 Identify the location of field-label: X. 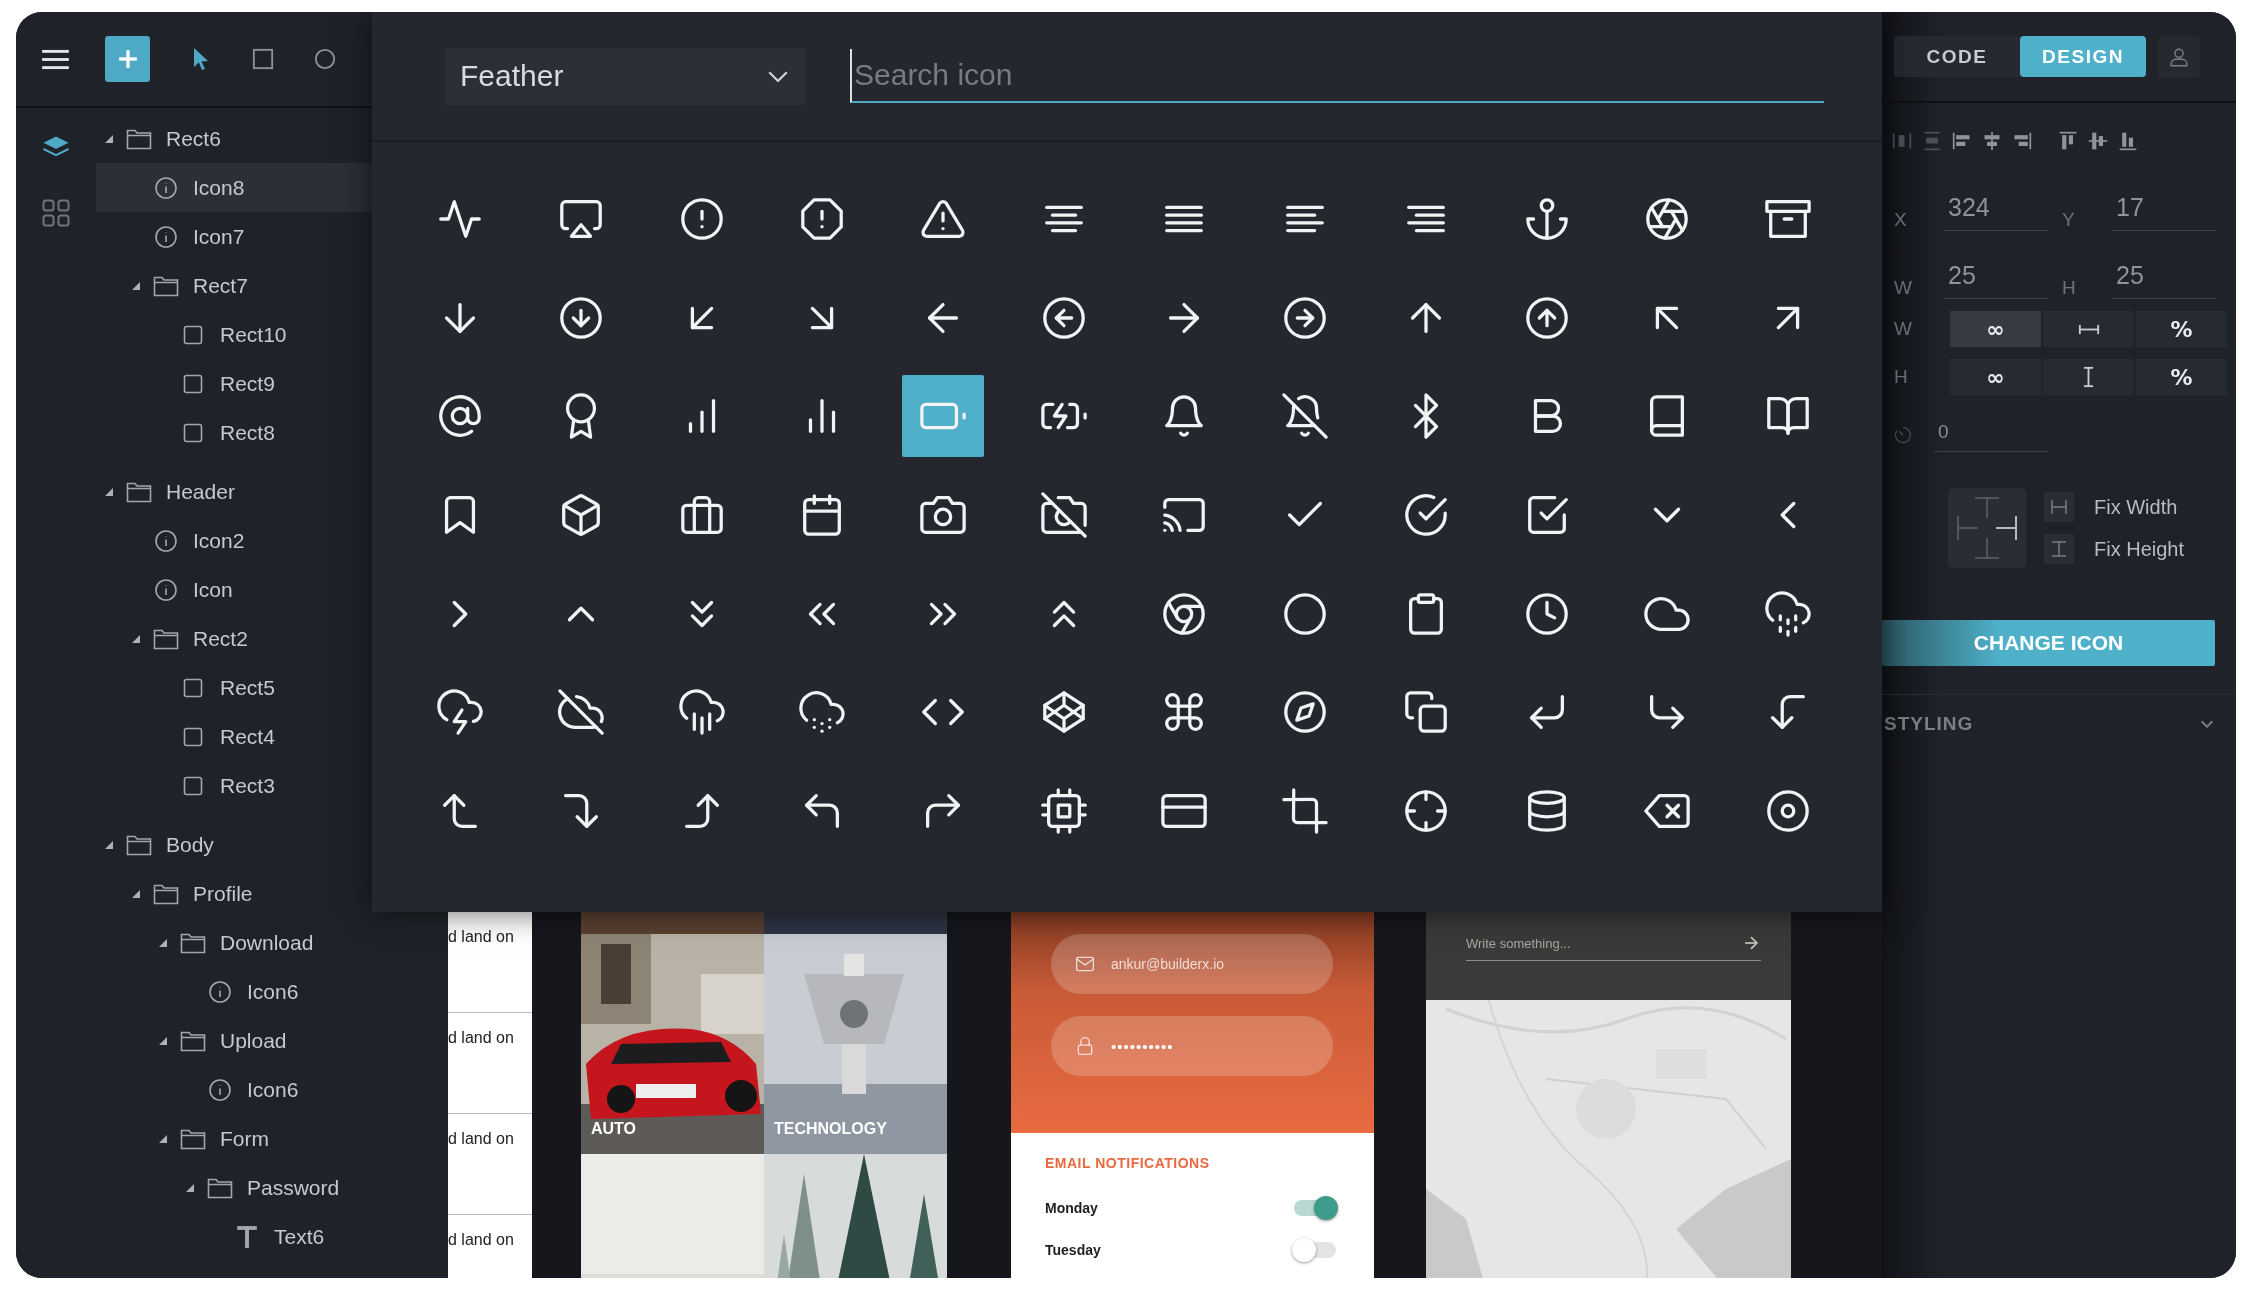
(1900, 220).